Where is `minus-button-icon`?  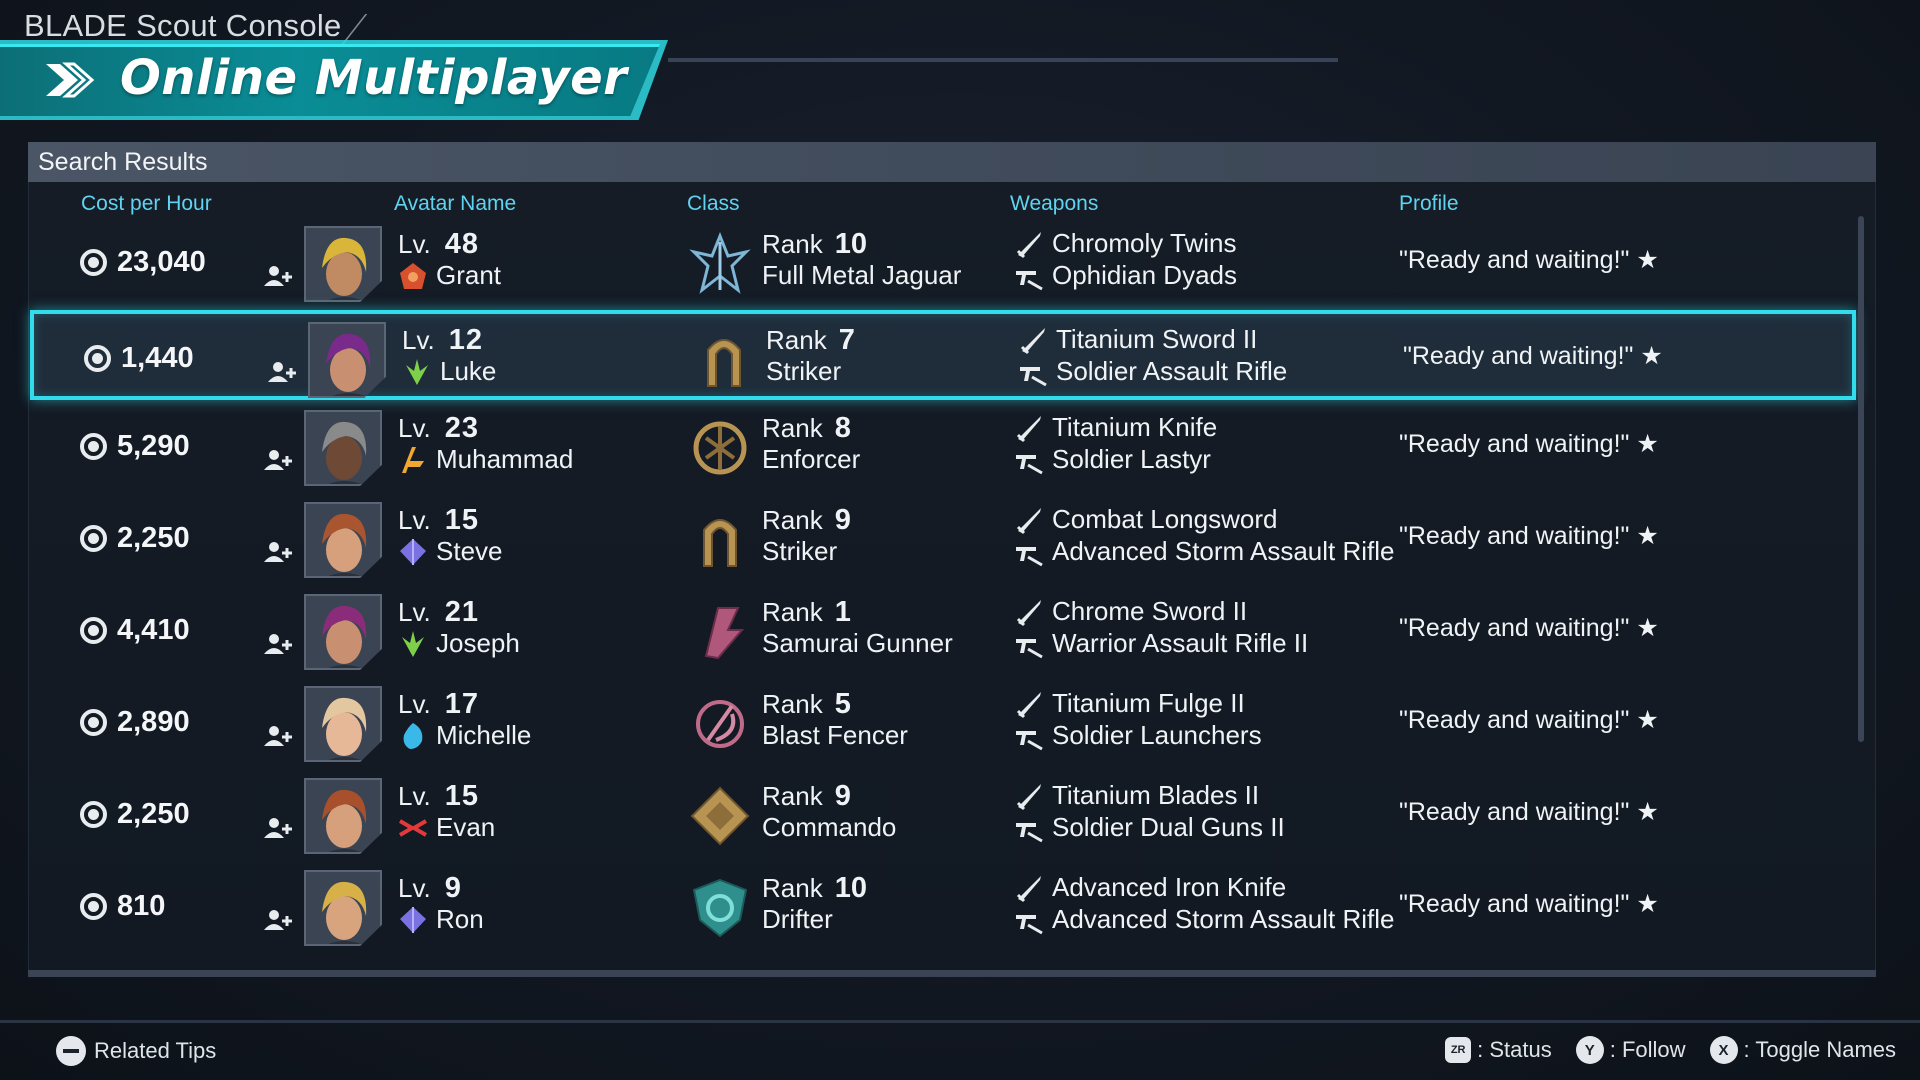
minus-button-icon is located at coordinates (71, 1051).